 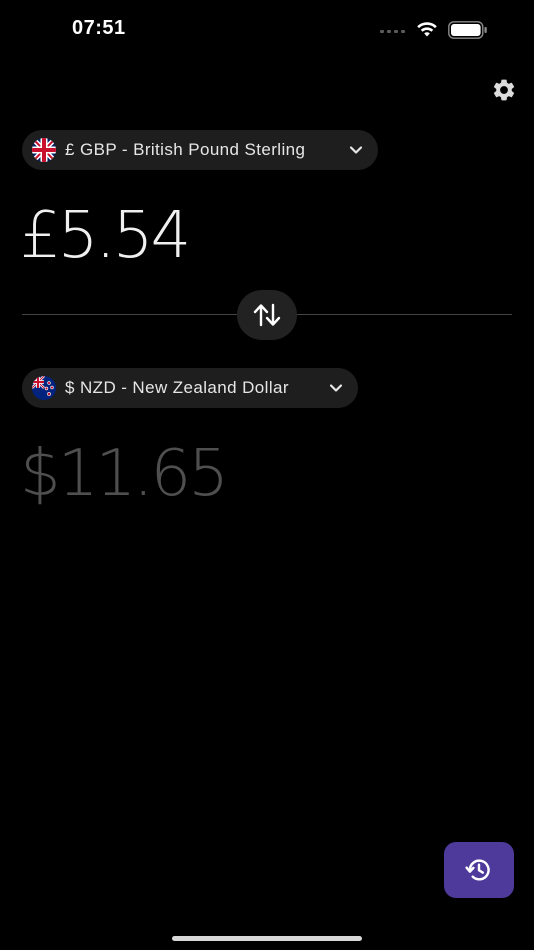 What do you see at coordinates (105, 236) in the screenshot?
I see `from-amount: £5.54` at bounding box center [105, 236].